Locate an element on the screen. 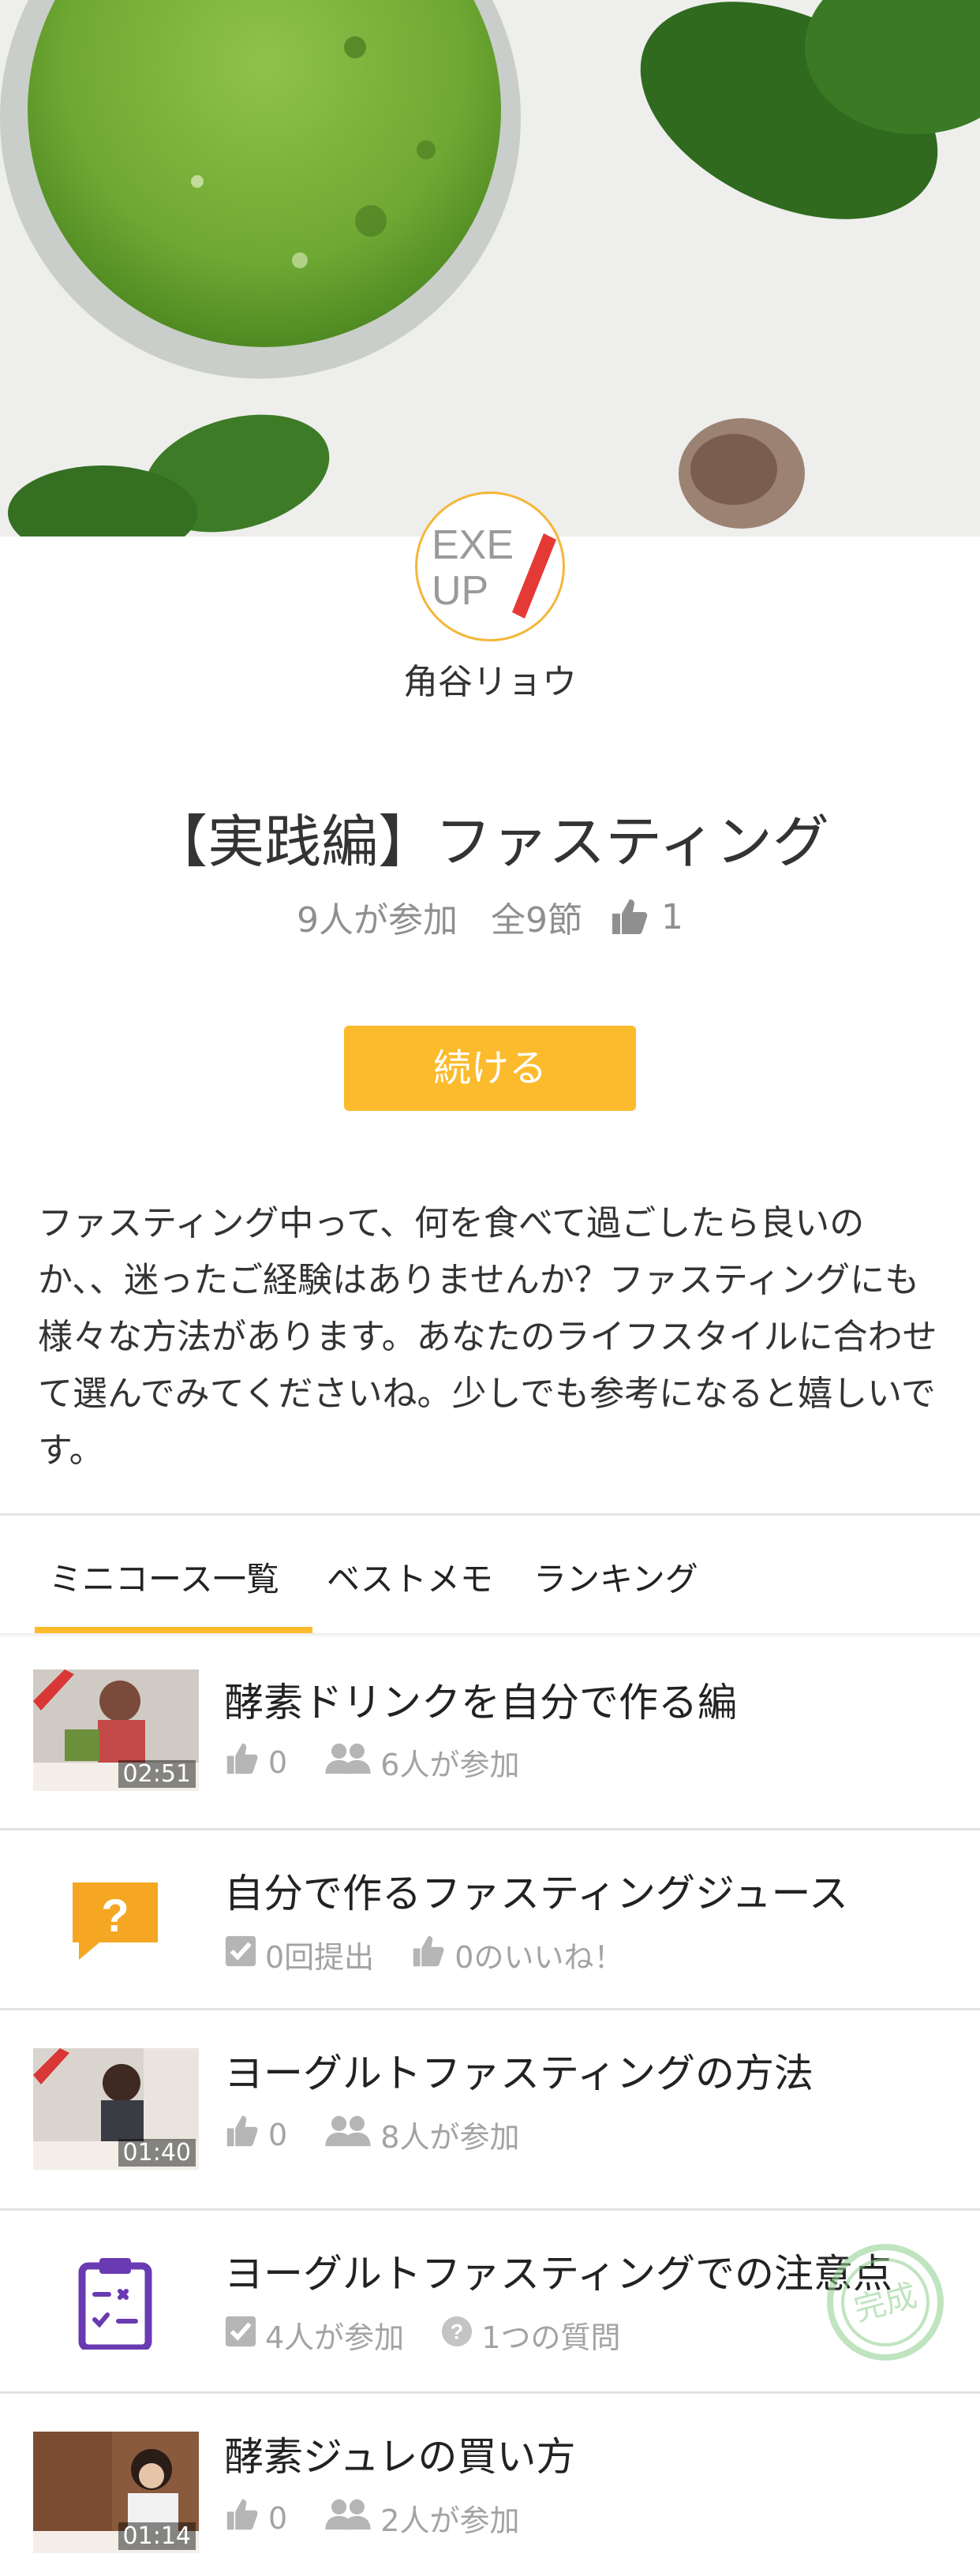 Image resolution: width=980 pixels, height=2576 pixels. divider is located at coordinates (490, 1514).